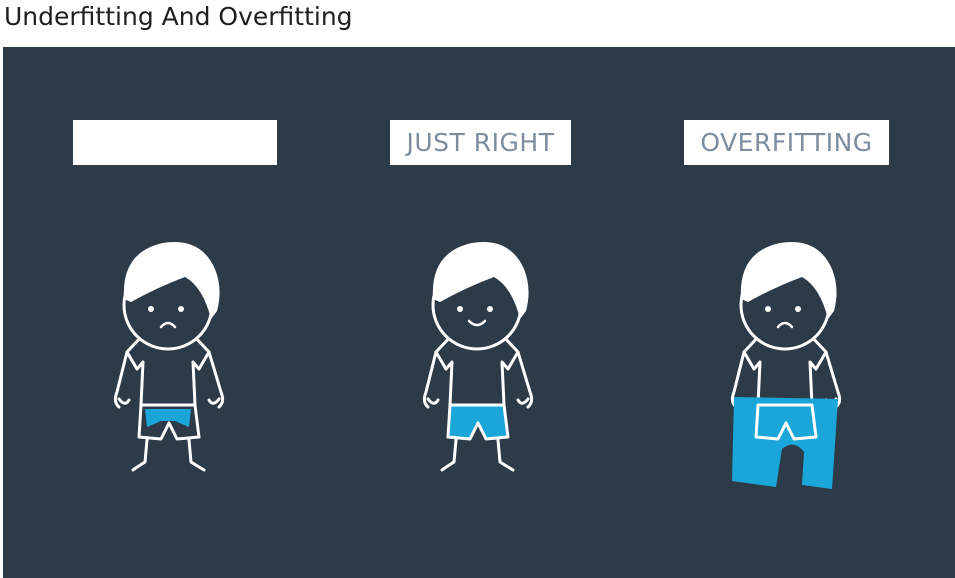  I want to click on panel-label: OVERFITTING, so click(786, 142).